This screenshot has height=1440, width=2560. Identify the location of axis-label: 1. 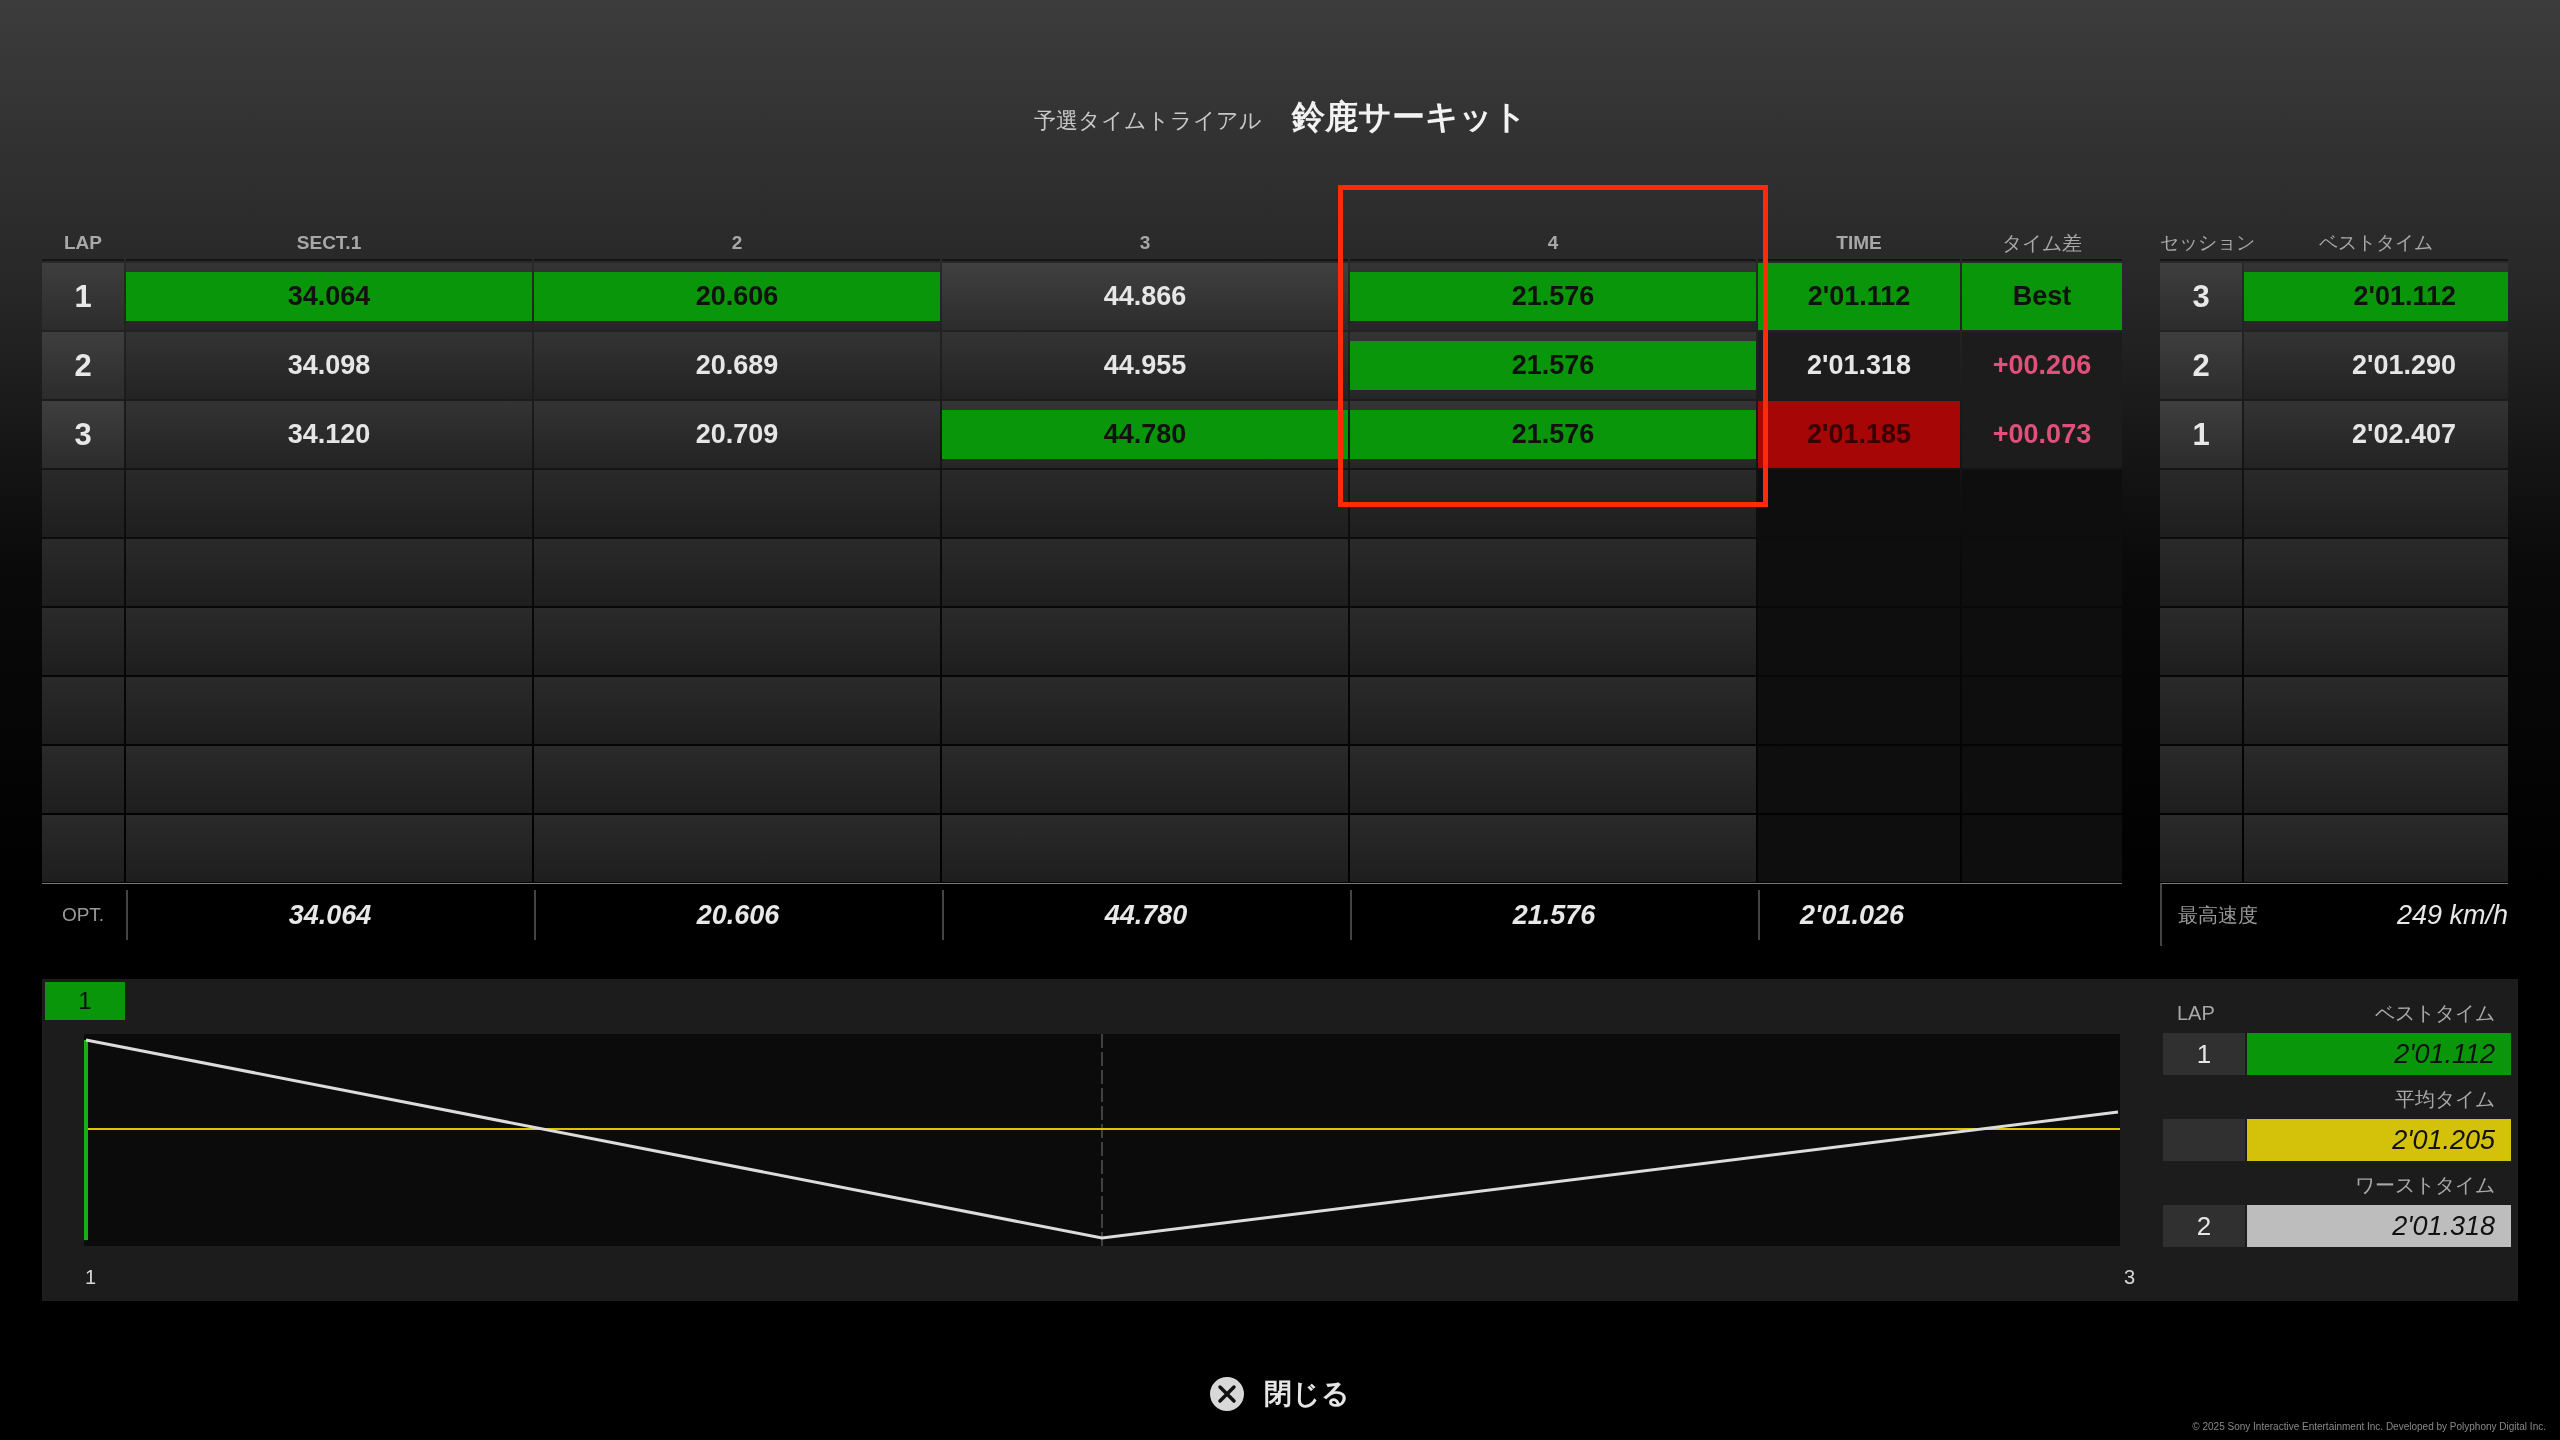
(91, 1277).